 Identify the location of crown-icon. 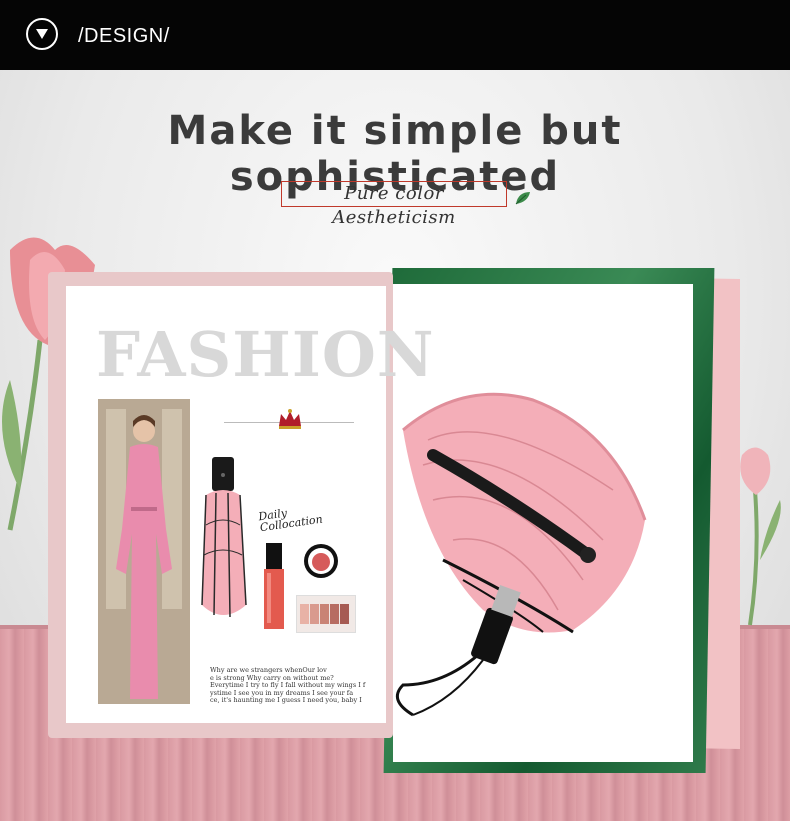
(290, 419).